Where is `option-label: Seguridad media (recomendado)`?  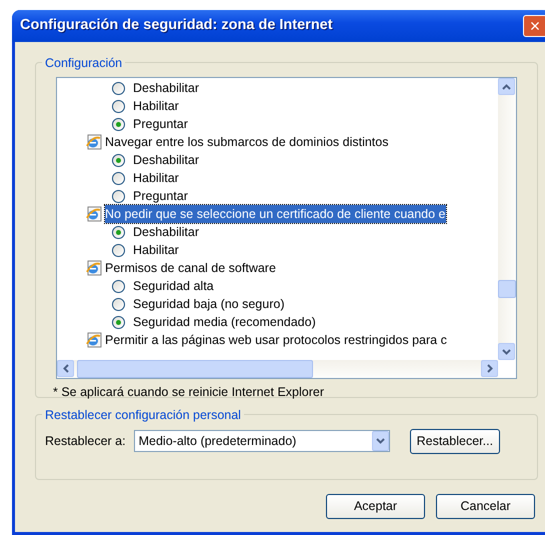 option-label: Seguridad media (recomendado) is located at coordinates (224, 322).